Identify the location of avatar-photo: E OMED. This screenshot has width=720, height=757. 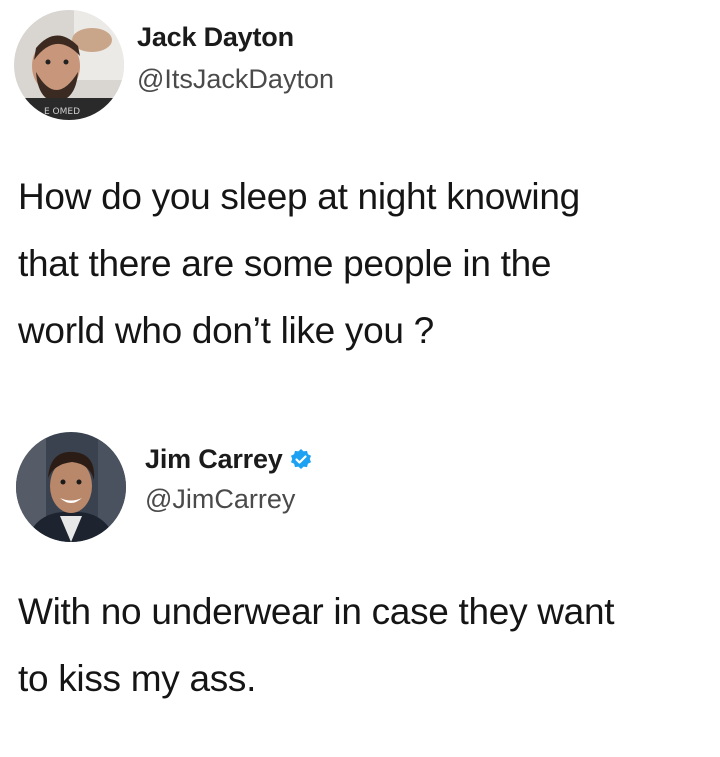
(69, 65).